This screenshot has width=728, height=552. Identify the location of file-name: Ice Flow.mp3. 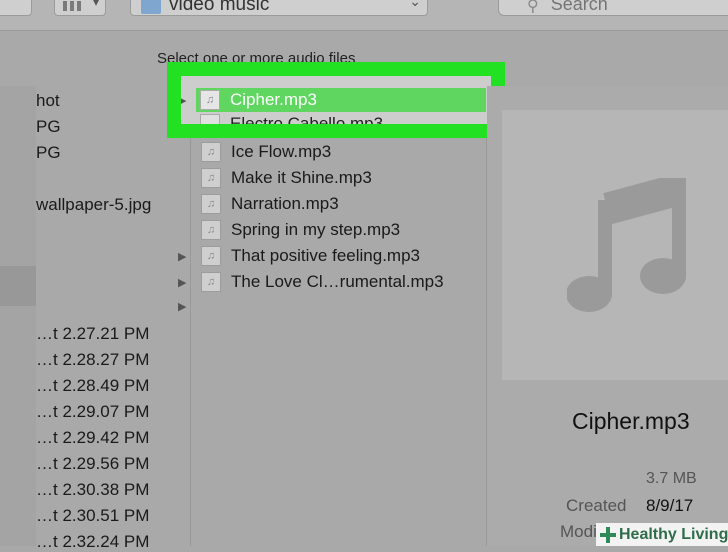
(281, 151).